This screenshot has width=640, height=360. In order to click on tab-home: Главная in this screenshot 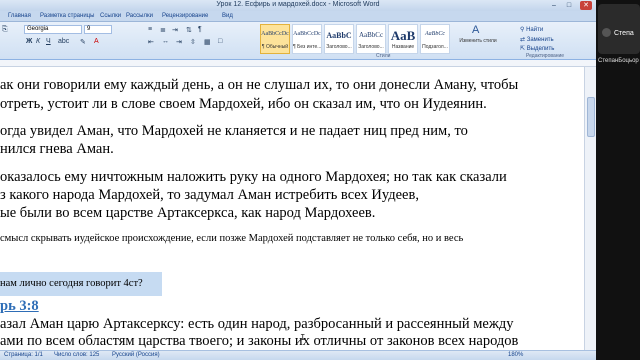, I will do `click(19, 16)`.